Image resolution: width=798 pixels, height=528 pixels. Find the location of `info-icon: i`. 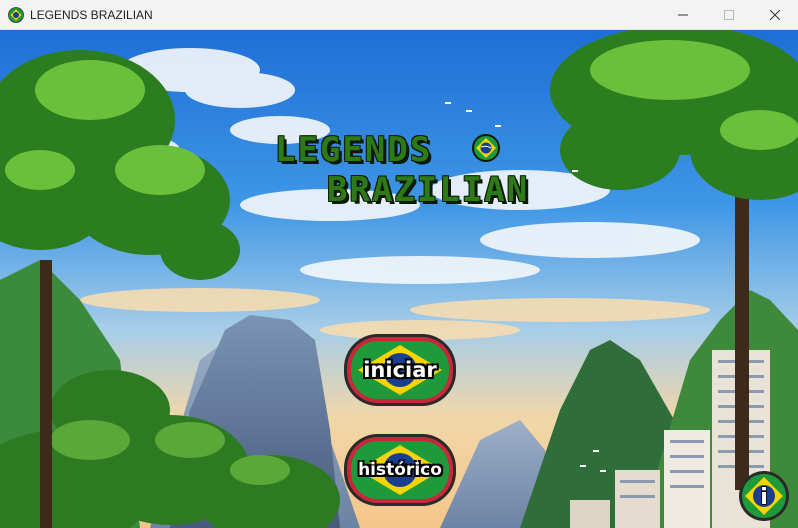

info-icon: i is located at coordinates (764, 496).